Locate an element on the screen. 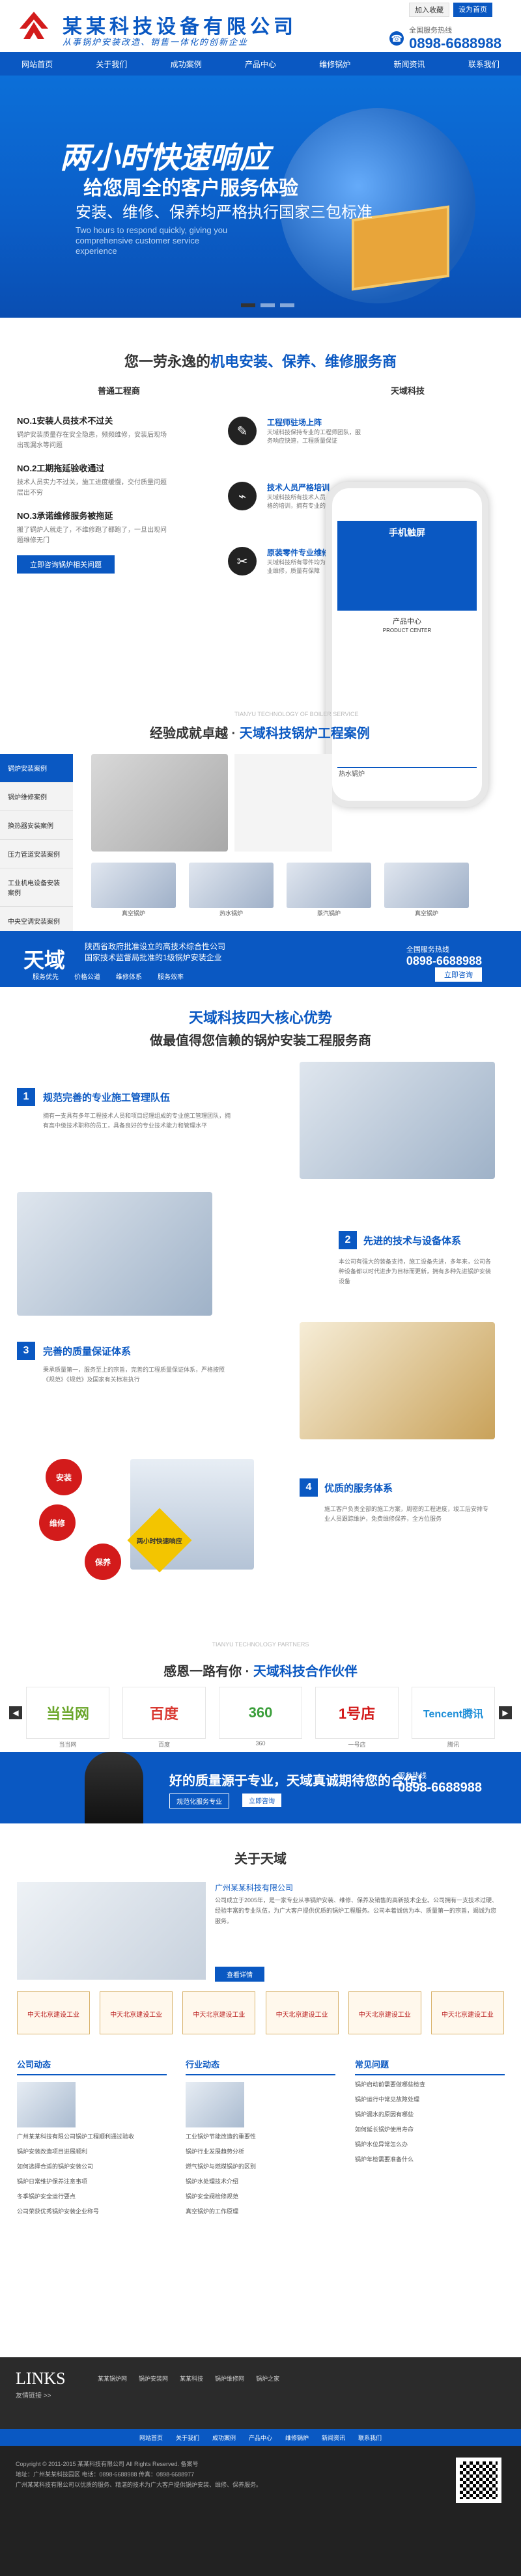 Image resolution: width=521 pixels, height=2576 pixels. partner-logo: 360 is located at coordinates (260, 1713).